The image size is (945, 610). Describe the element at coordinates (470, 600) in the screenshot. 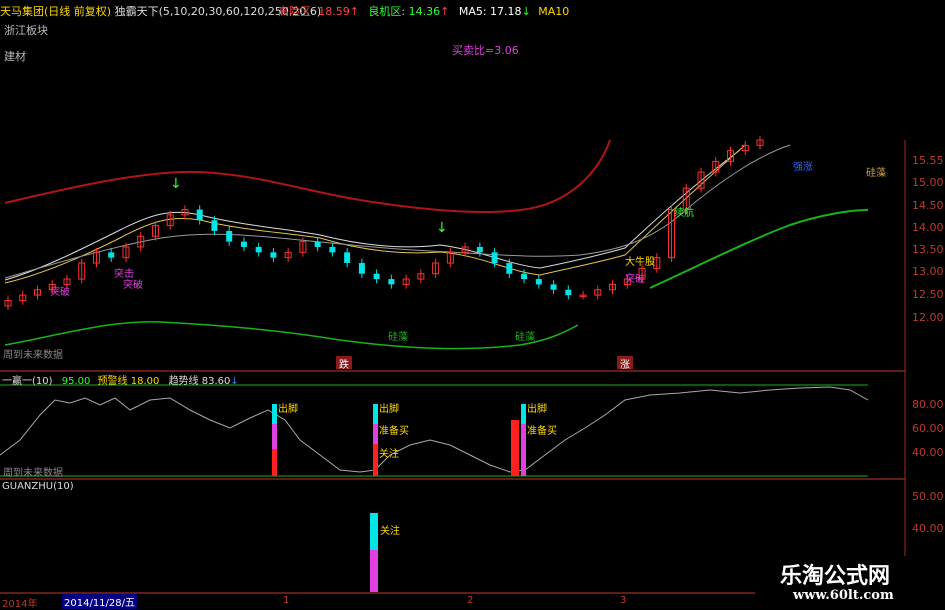

I see `date-tick: 2` at that location.